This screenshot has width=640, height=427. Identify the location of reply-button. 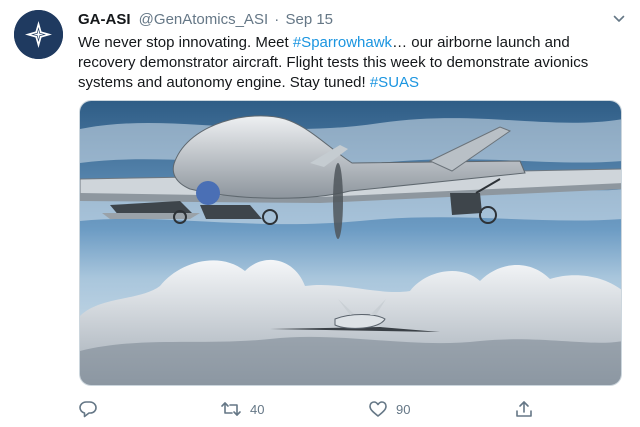
(92, 409).